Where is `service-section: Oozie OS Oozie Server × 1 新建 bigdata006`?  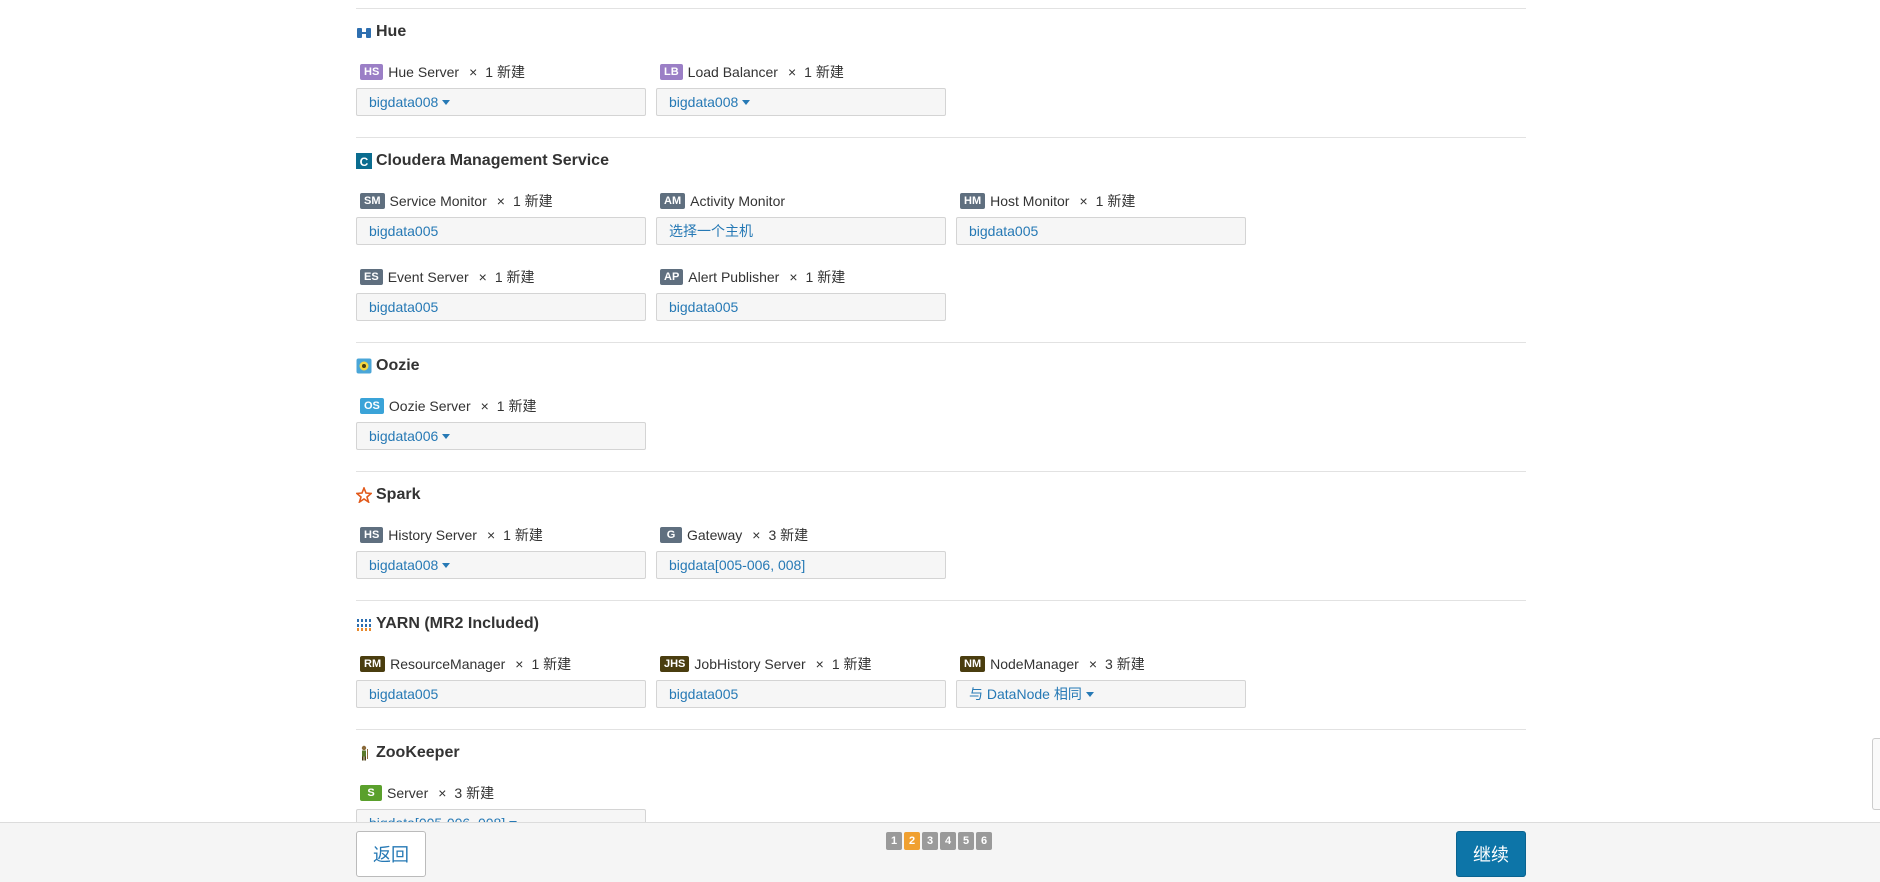 service-section: Oozie OS Oozie Server × 1 新建 bigdata006 is located at coordinates (941, 407).